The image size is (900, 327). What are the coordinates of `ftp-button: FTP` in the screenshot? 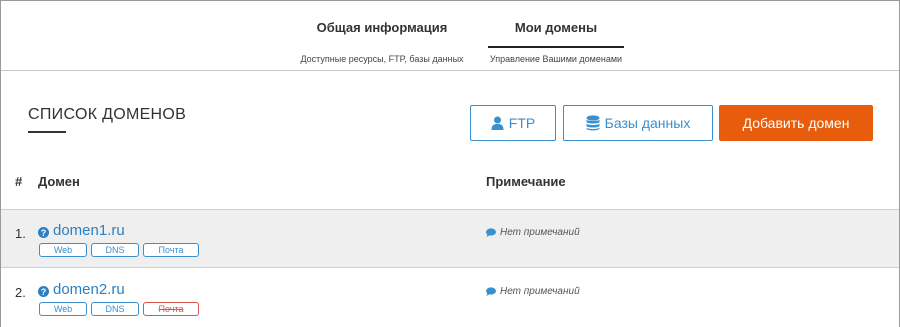 It's located at (513, 123).